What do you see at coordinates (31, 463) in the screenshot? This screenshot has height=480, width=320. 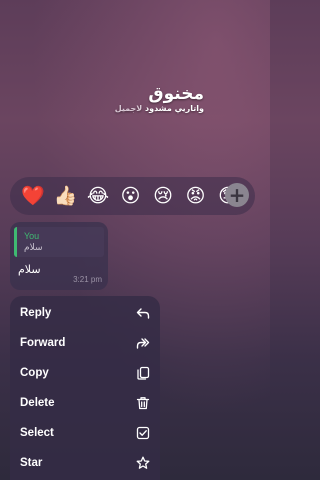 I see `menu-item-label: Star` at bounding box center [31, 463].